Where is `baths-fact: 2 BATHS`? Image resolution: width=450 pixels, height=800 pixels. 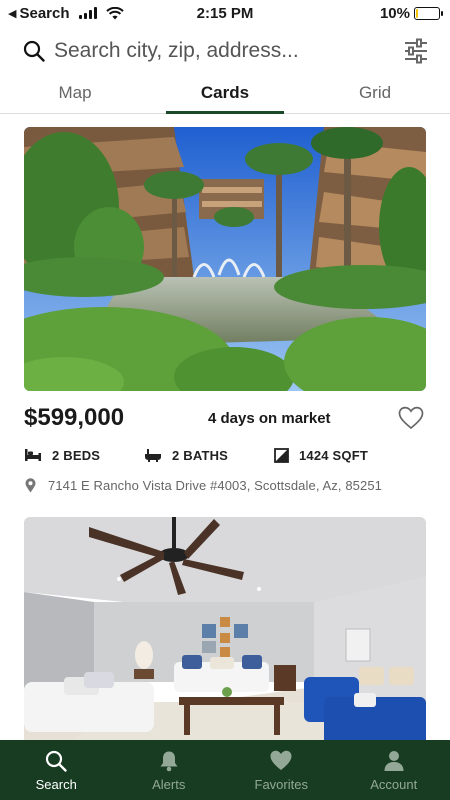 baths-fact: 2 BATHS is located at coordinates (209, 455).